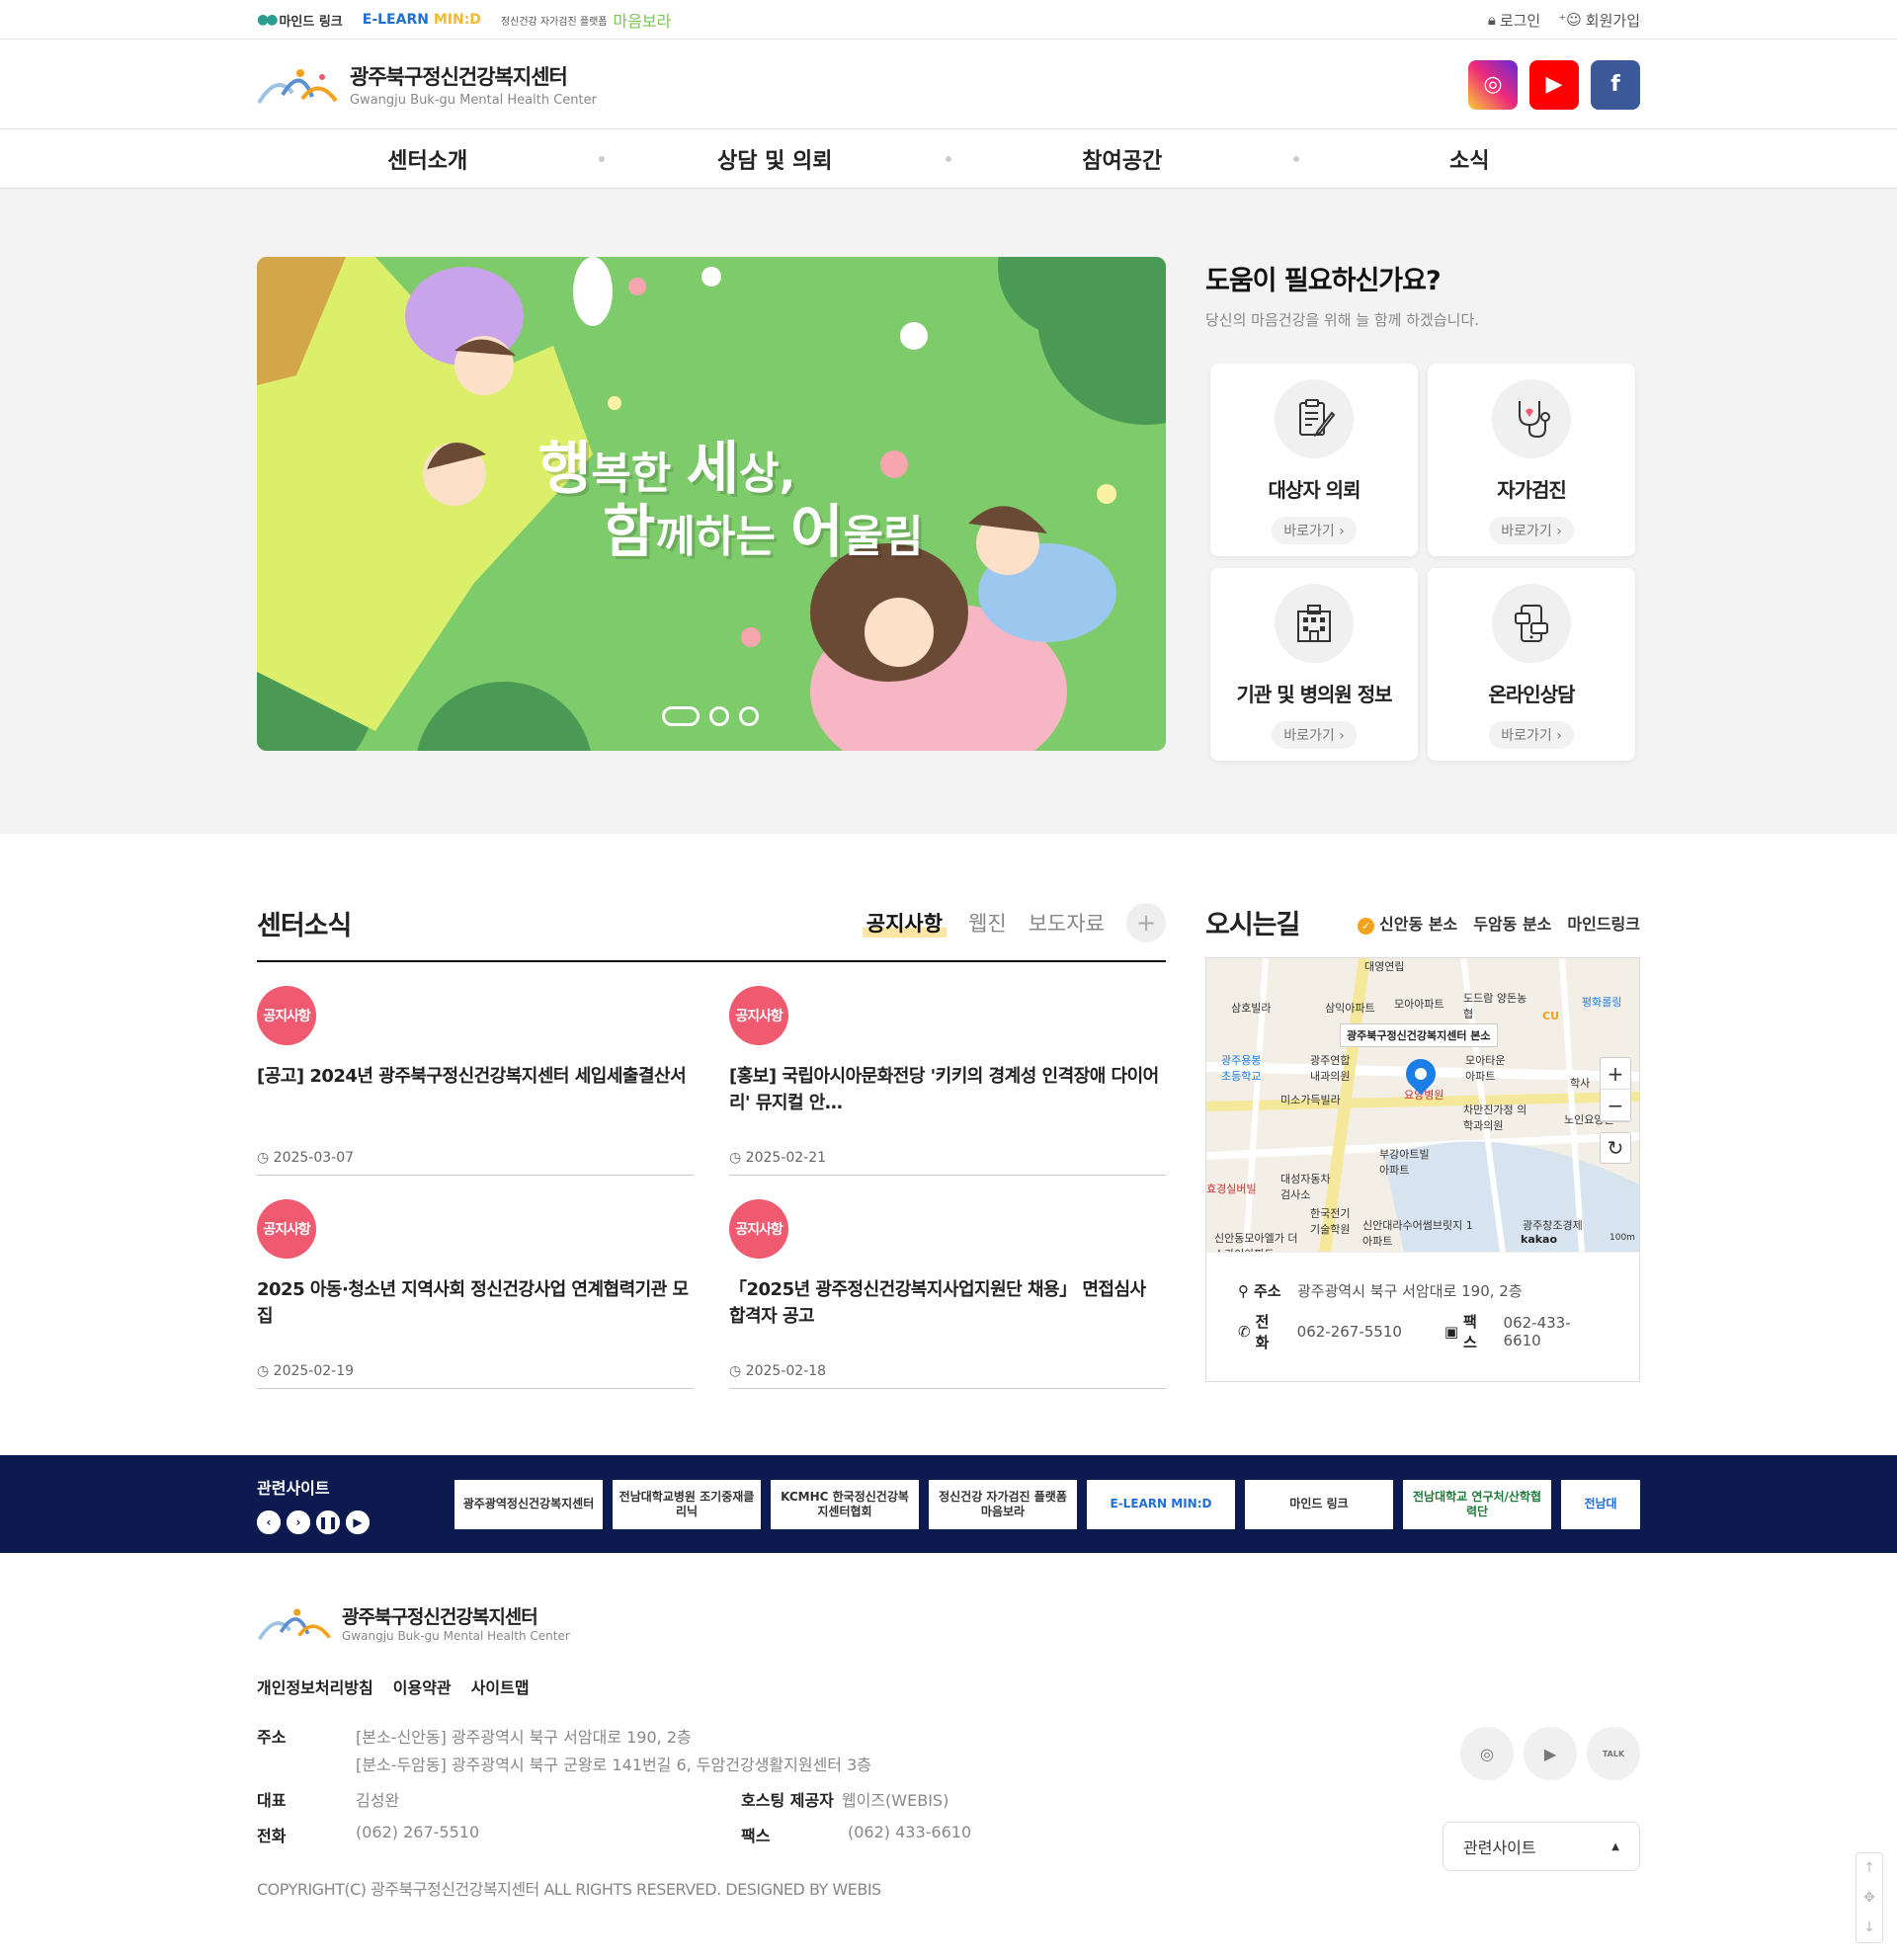 Image resolution: width=1897 pixels, height=1960 pixels. What do you see at coordinates (947, 1303) in the screenshot?
I see `news-item-title: 「2025년 광주정신건강복지사업지원단 채용」 면접심사 합격자 공고` at bounding box center [947, 1303].